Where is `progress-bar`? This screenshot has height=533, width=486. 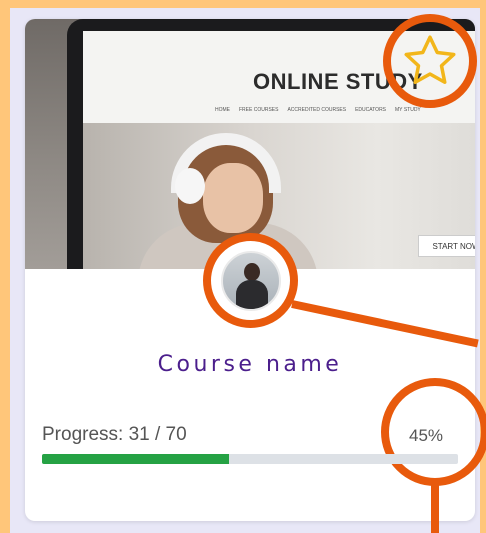
progress-bar is located at coordinates (250, 459).